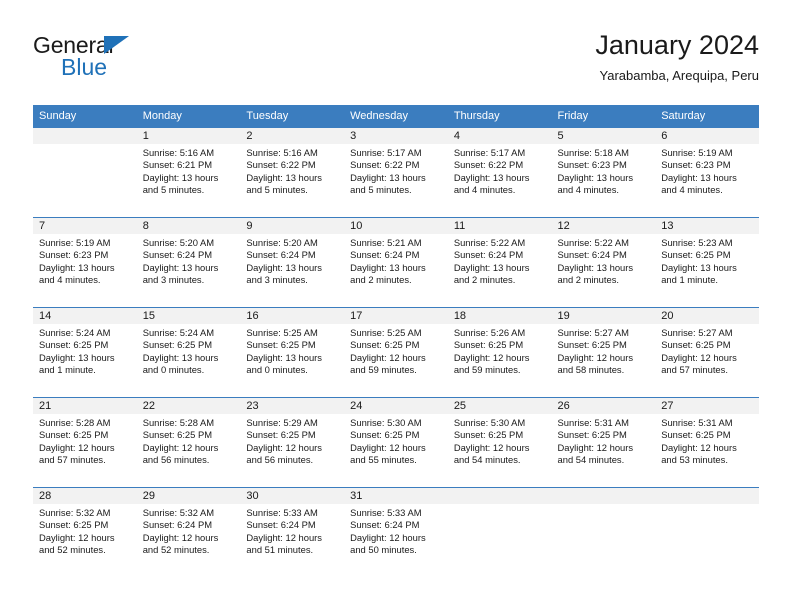 This screenshot has height=612, width=792. I want to click on day-number: 17, so click(396, 316).